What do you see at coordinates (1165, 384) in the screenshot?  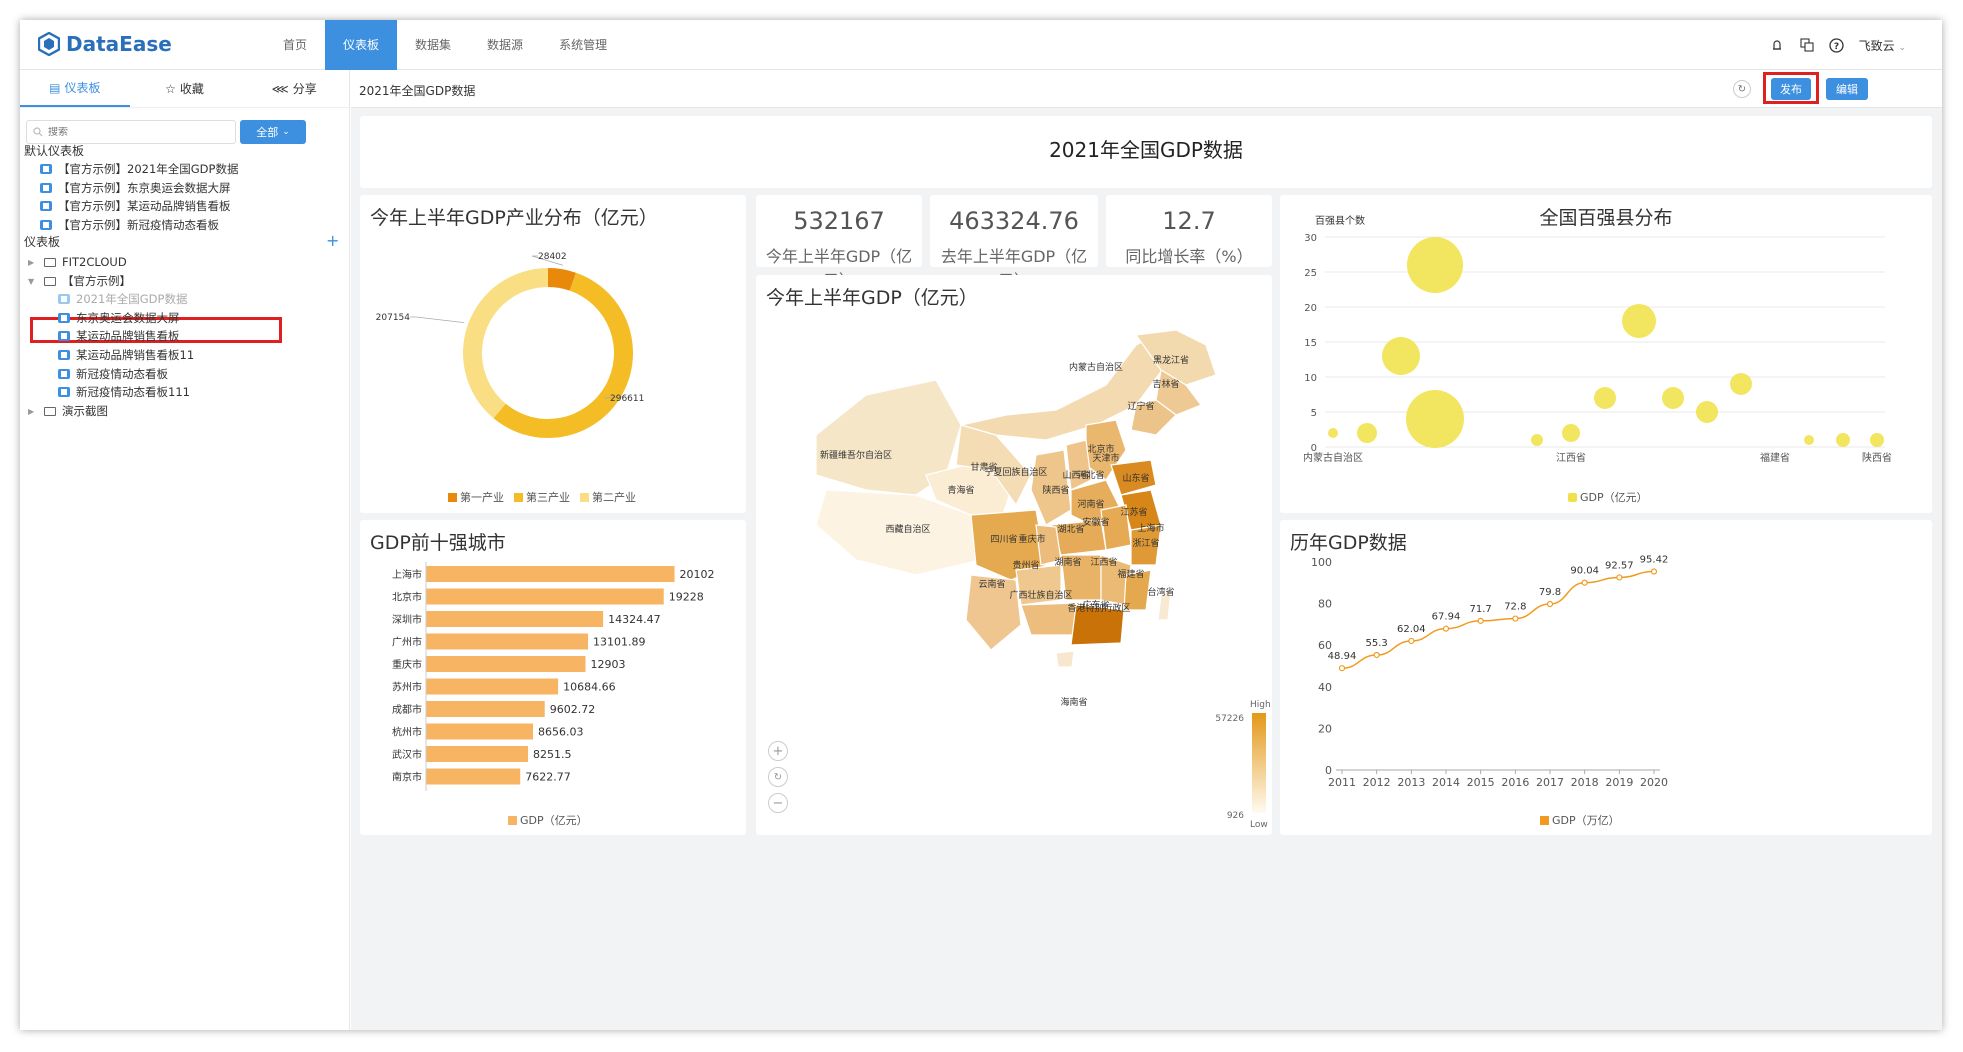 I see `map-province-label: 吉林省` at bounding box center [1165, 384].